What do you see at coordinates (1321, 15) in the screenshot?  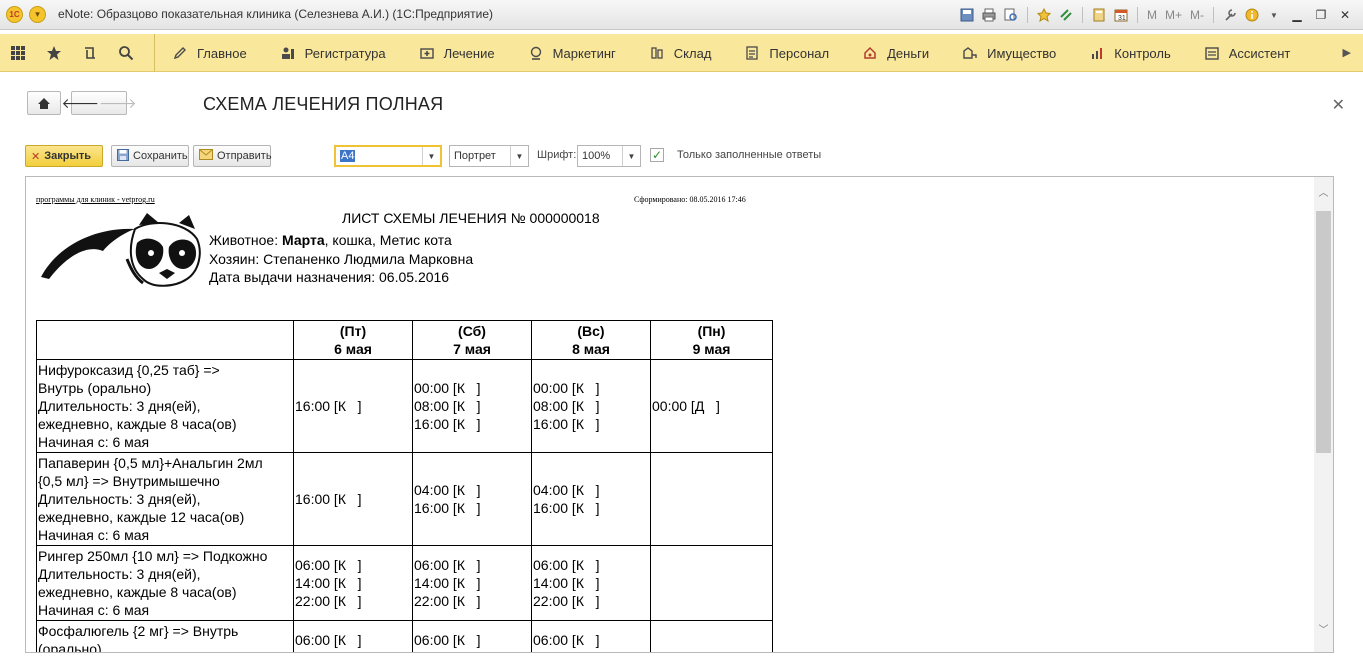 I see `maximize-button: ❐` at bounding box center [1321, 15].